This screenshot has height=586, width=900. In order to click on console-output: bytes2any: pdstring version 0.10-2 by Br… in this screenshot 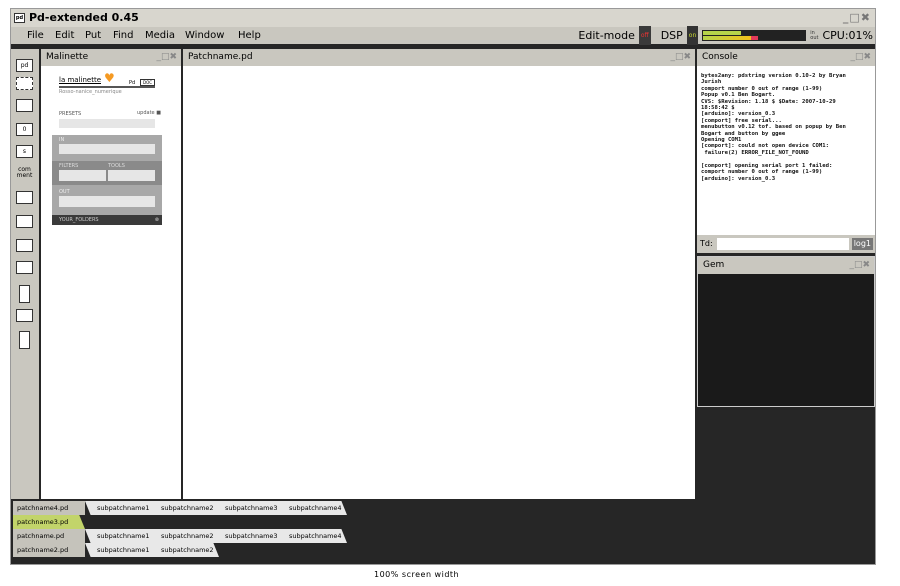, I will do `click(773, 127)`.